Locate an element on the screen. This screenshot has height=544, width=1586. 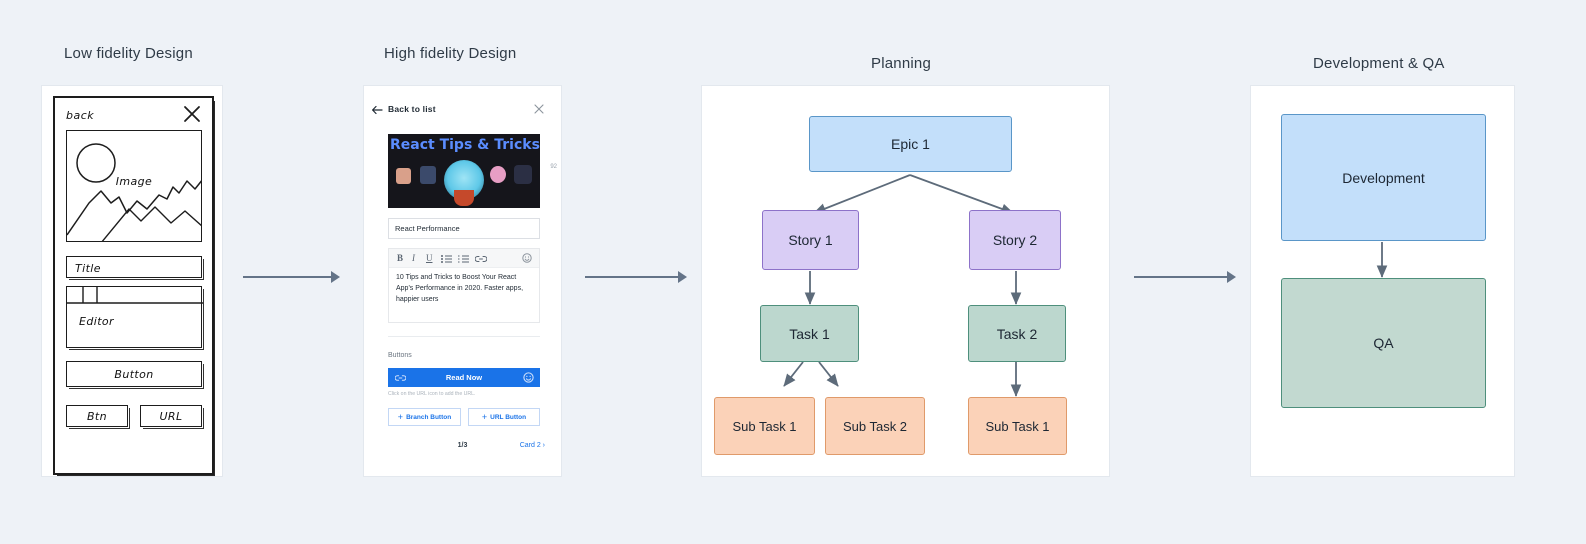
editor-toolbar: B I U is located at coordinates (464, 258).